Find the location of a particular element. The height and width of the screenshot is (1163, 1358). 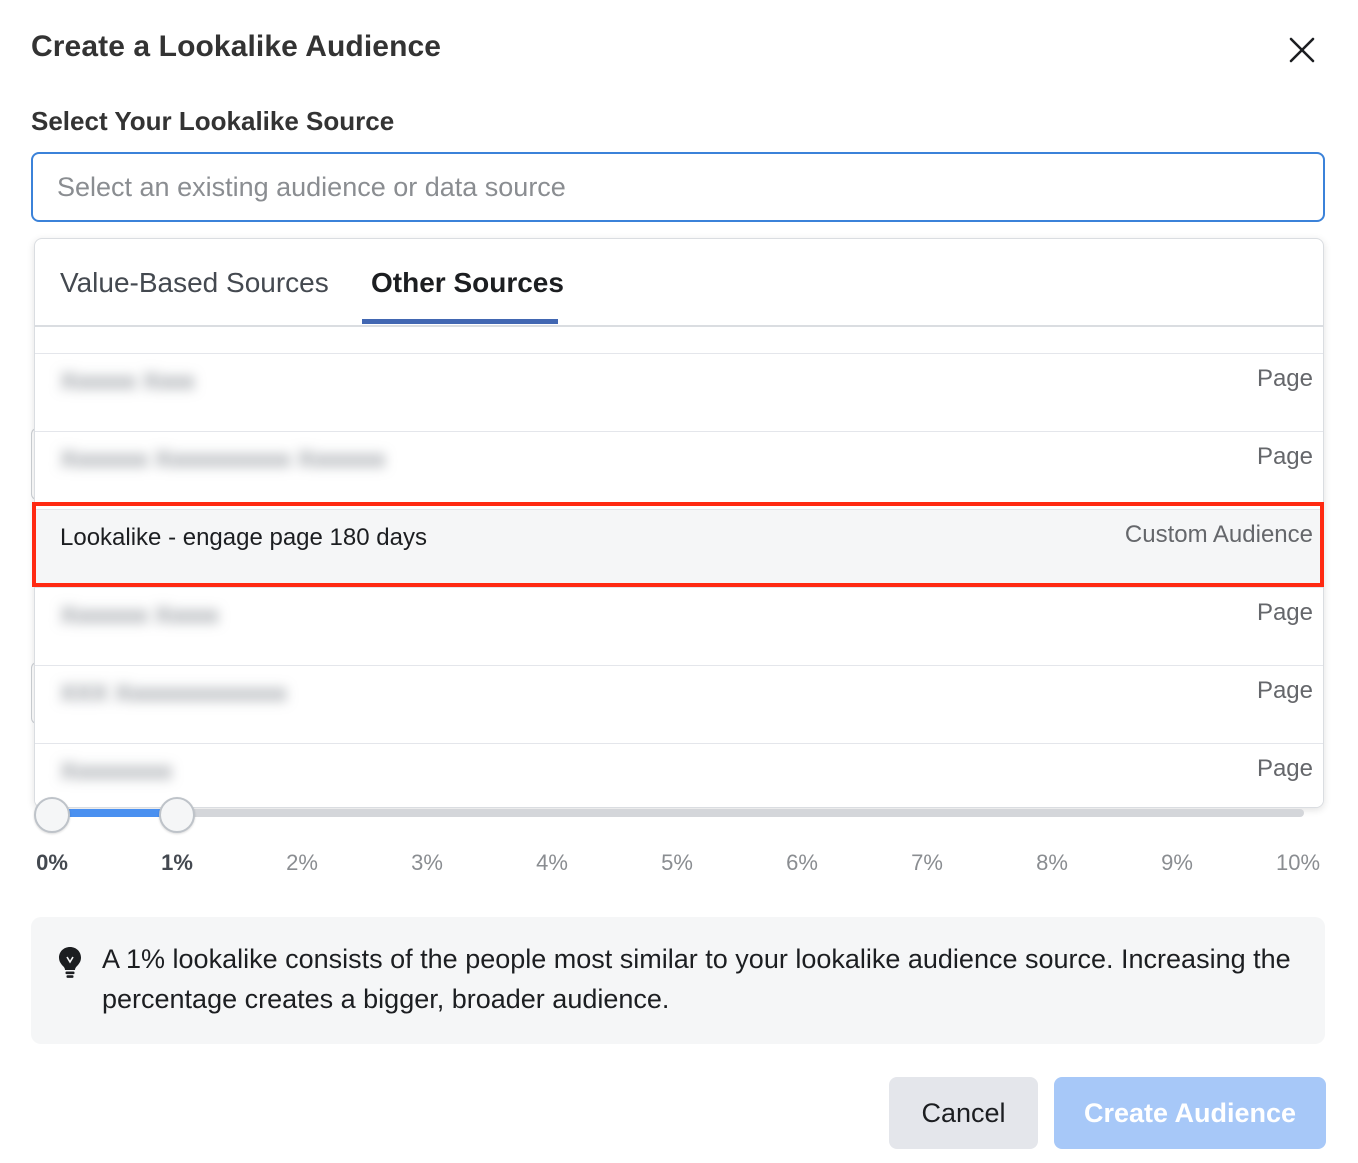

slider-tick-label: 0% is located at coordinates (52, 862).